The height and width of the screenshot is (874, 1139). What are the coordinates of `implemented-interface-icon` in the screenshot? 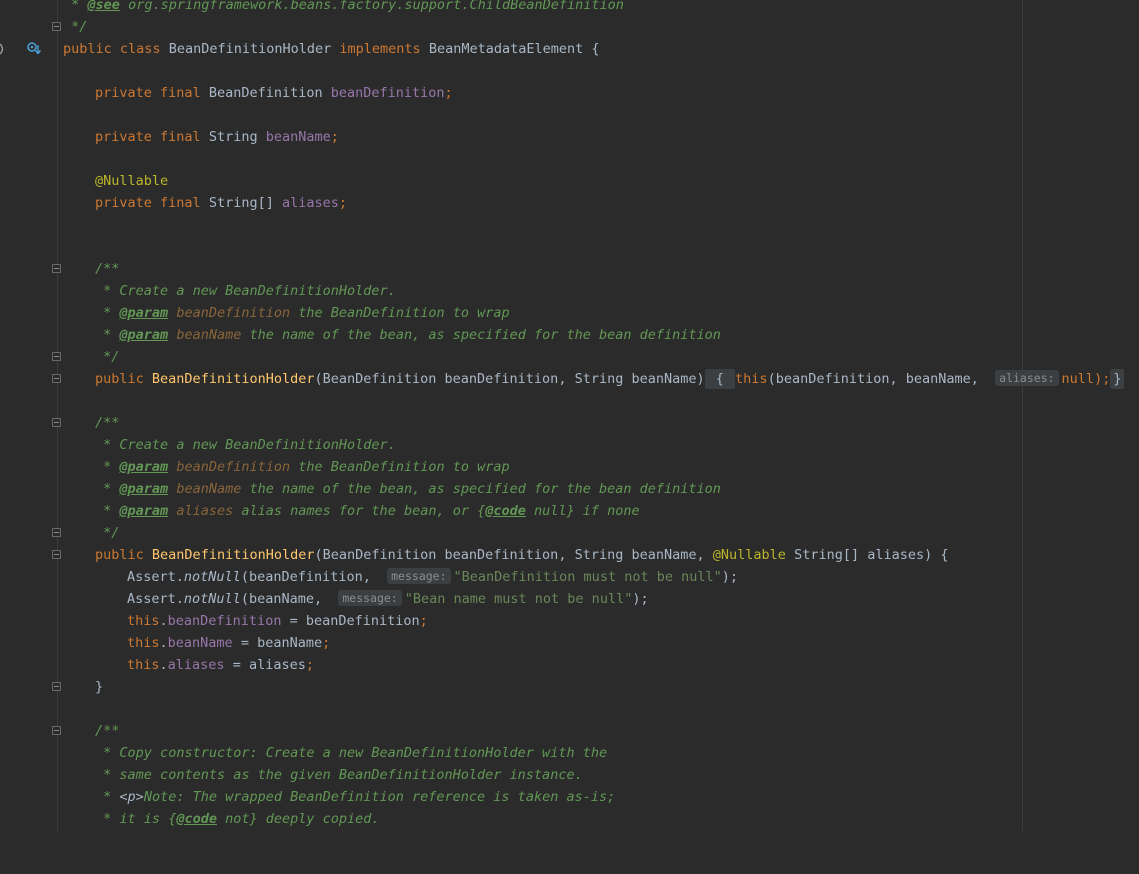 It's located at (34, 49).